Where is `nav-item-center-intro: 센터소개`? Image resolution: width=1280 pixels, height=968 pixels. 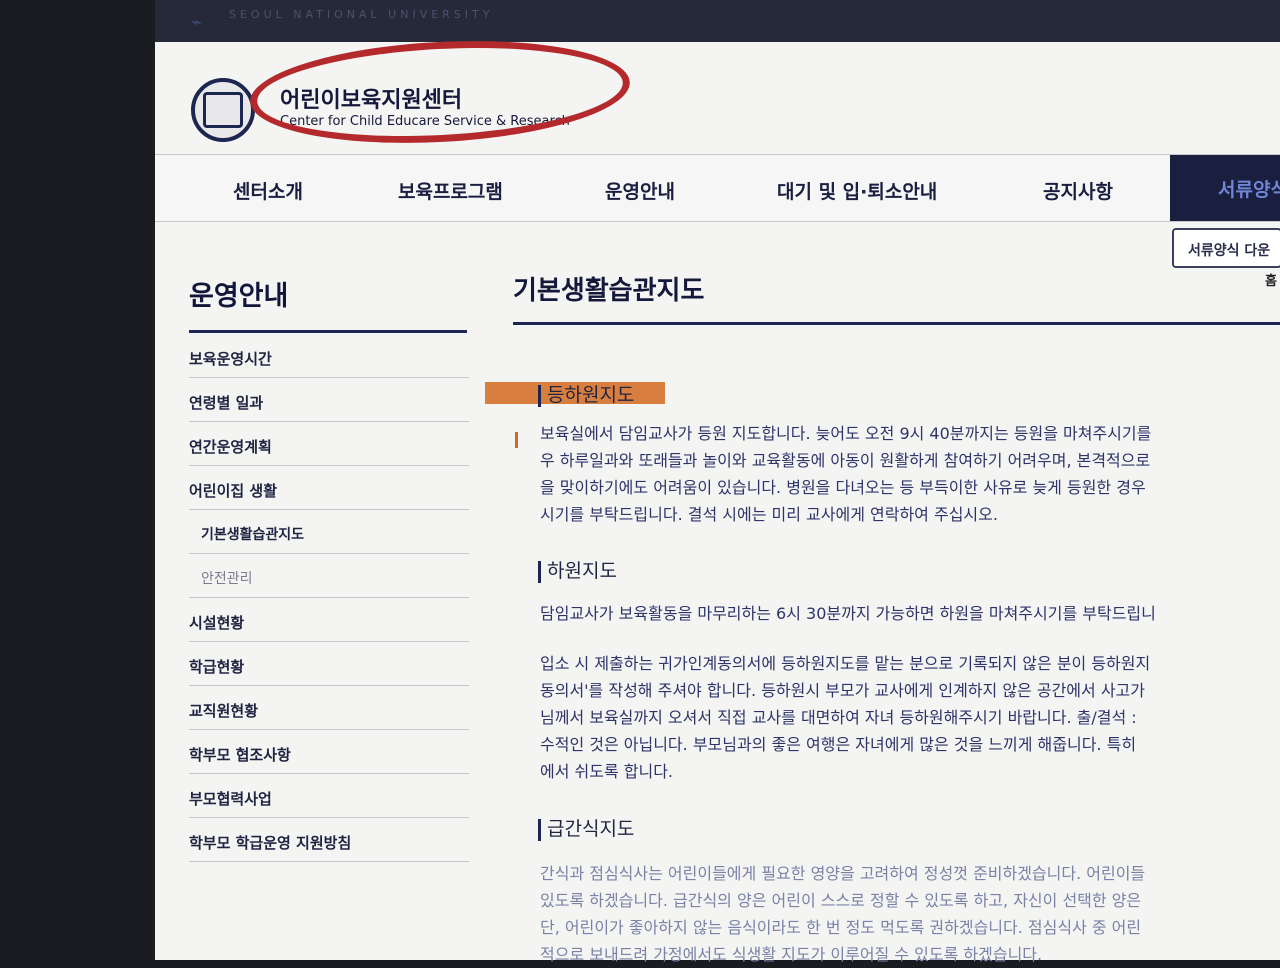 nav-item-center-intro: 센터소개 is located at coordinates (268, 190).